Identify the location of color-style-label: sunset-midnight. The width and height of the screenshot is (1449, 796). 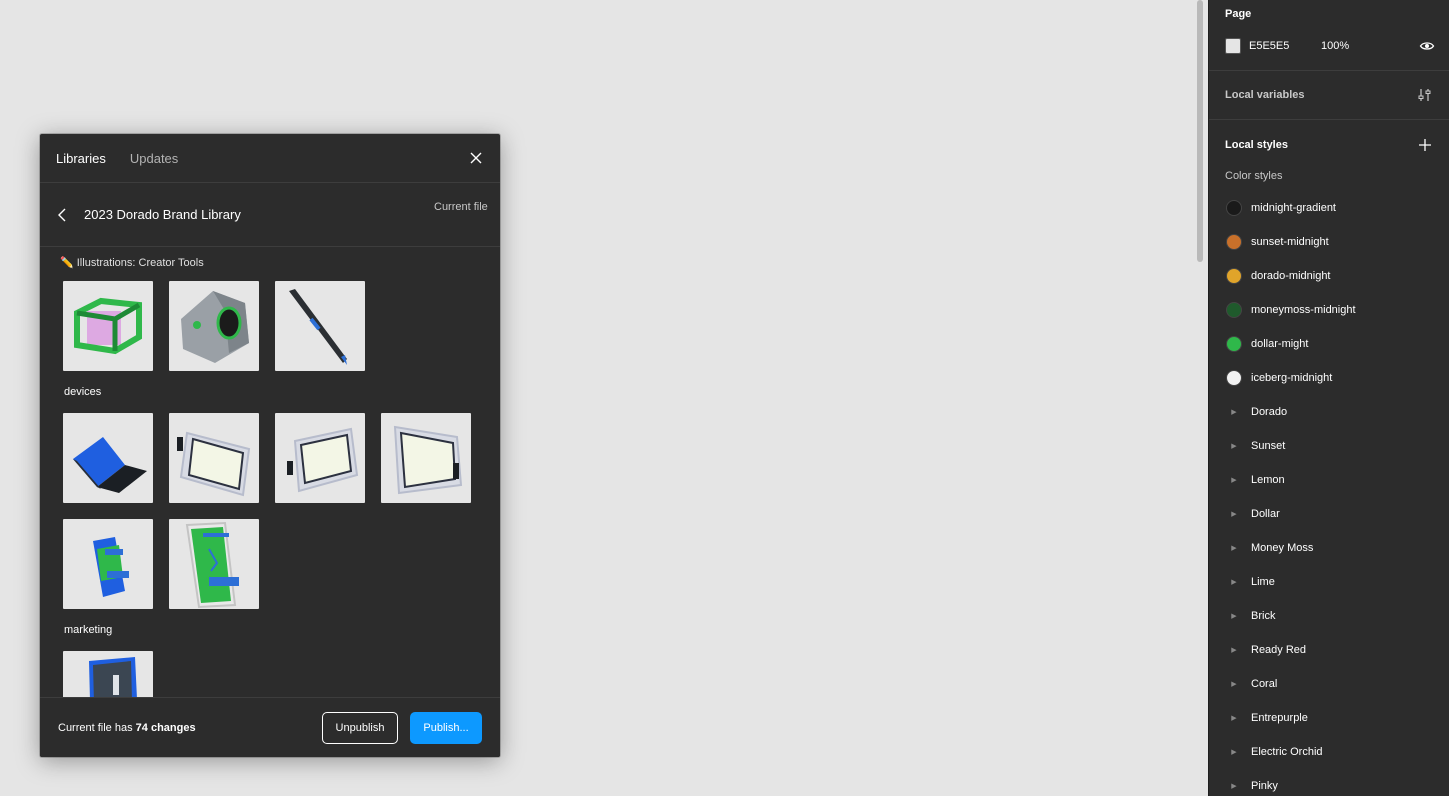
(1290, 242).